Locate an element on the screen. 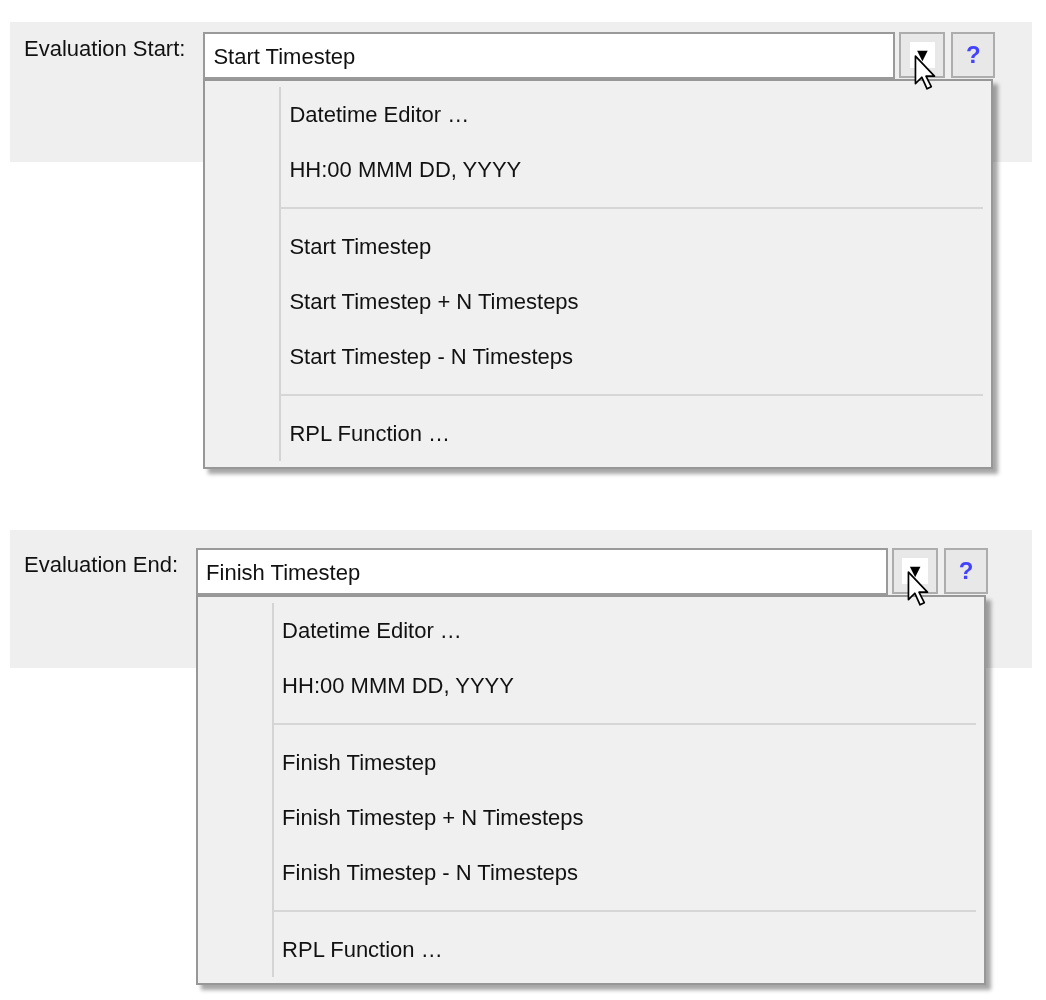 The image size is (1046, 1000). menu-item: Finish Timestep is located at coordinates (625, 762).